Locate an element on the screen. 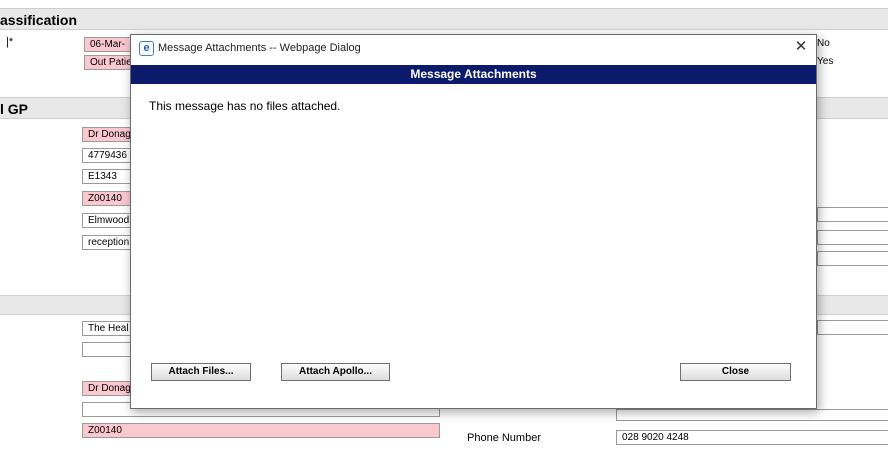 Image resolution: width=888 pixels, height=453 pixels. section-title: assification is located at coordinates (39, 20).